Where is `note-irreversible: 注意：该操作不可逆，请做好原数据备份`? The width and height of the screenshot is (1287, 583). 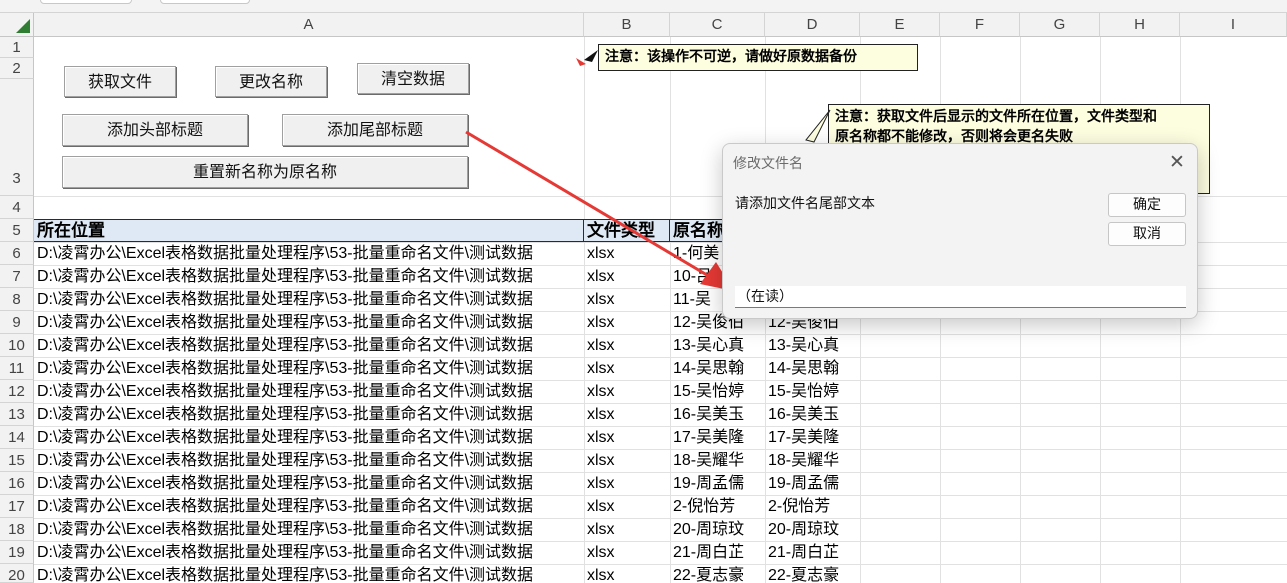
note-irreversible: 注意：该操作不可逆，请做好原数据备份 is located at coordinates (758, 57).